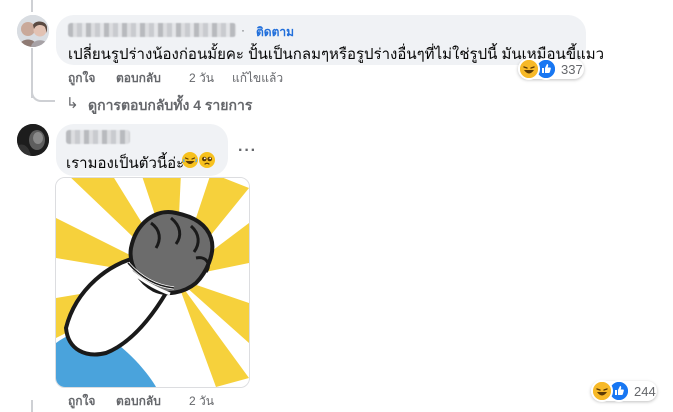 This screenshot has height=412, width=673. I want to click on reply-action: ตอบกลับ, so click(138, 78).